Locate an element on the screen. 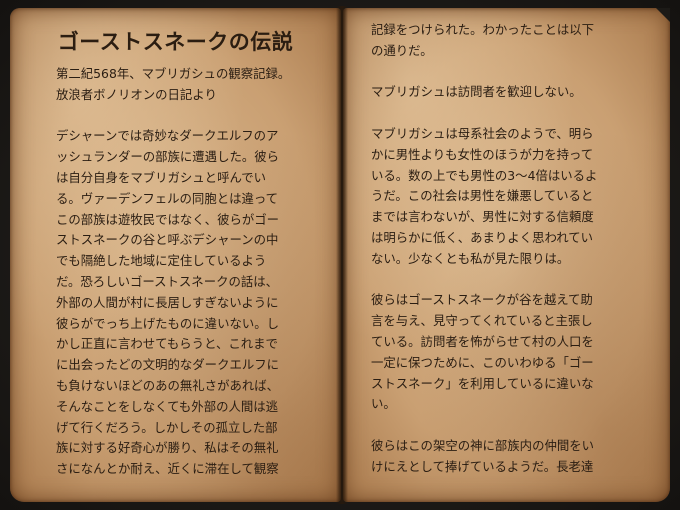 The image size is (680, 510). text-line: 第二紀568年、マブリガシュの観察記録。 is located at coordinates (173, 73).